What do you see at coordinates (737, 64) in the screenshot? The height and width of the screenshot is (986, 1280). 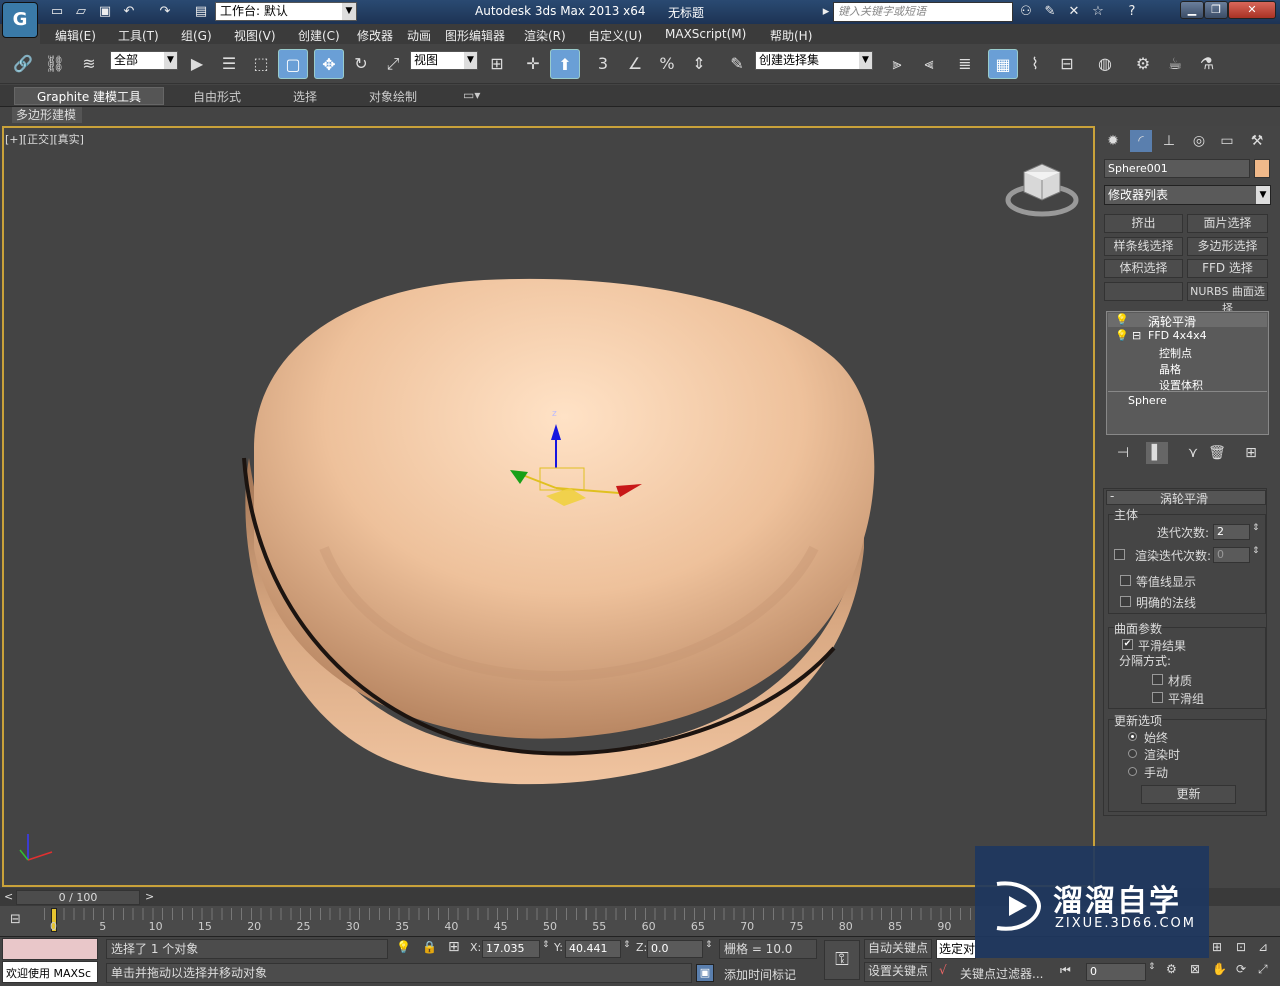 I see `edit-named-selection-icon: ✎` at bounding box center [737, 64].